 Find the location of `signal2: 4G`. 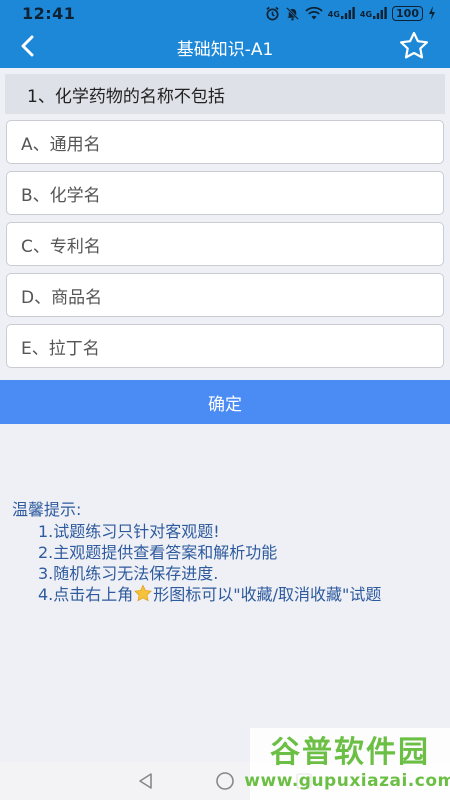

signal2: 4G is located at coordinates (373, 13).